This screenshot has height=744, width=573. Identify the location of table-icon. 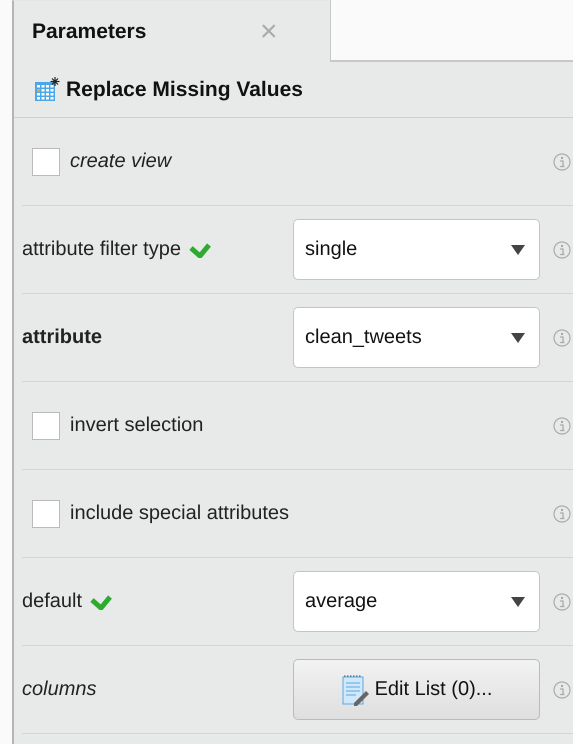
(47, 89).